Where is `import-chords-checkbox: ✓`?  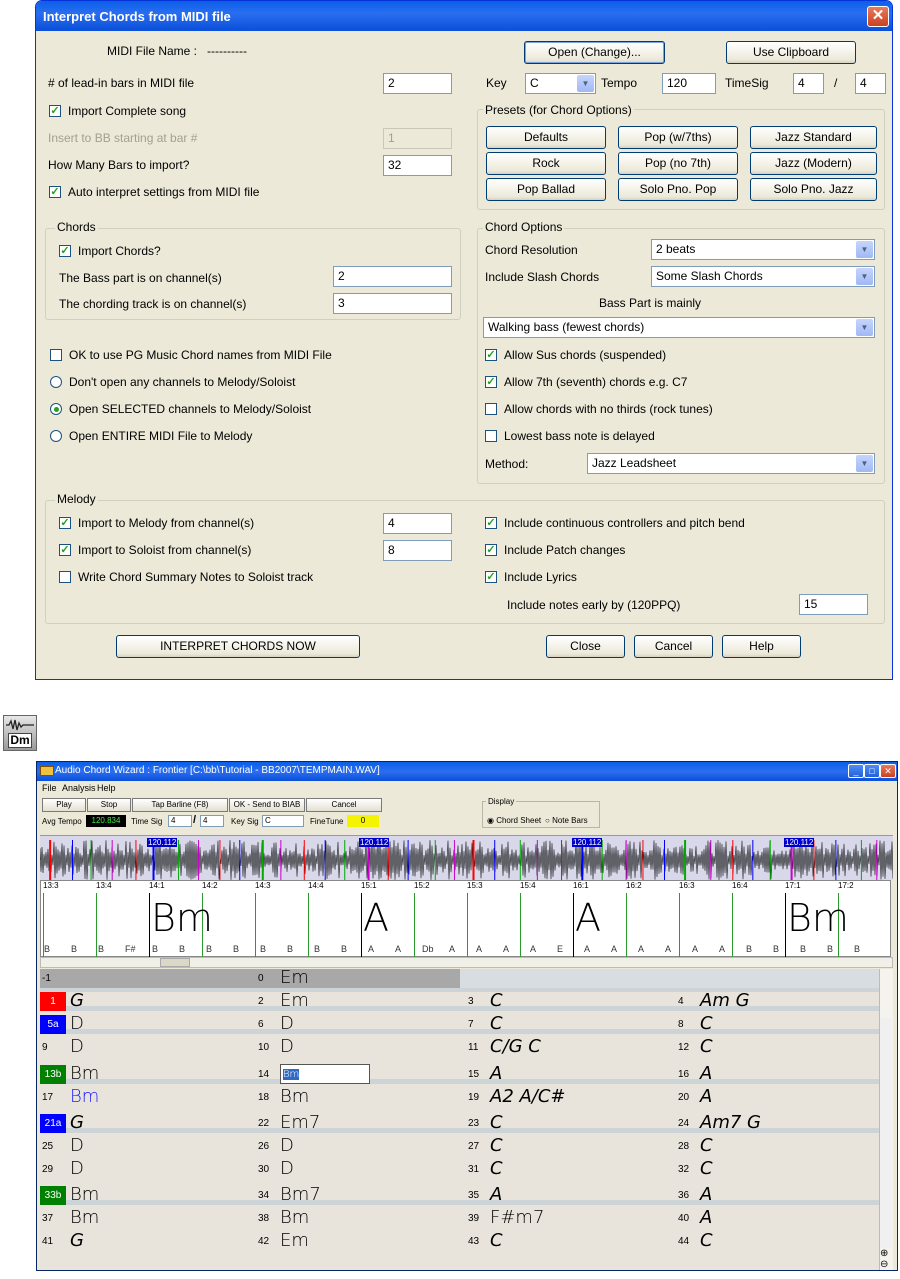 import-chords-checkbox: ✓ is located at coordinates (65, 251).